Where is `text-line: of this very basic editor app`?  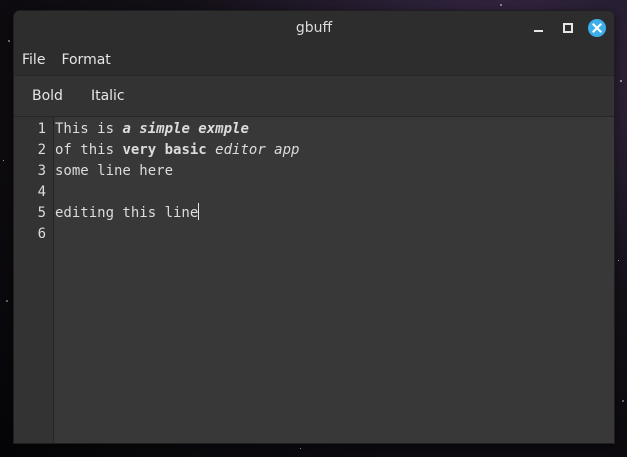 text-line: of this very basic editor app is located at coordinates (334, 150).